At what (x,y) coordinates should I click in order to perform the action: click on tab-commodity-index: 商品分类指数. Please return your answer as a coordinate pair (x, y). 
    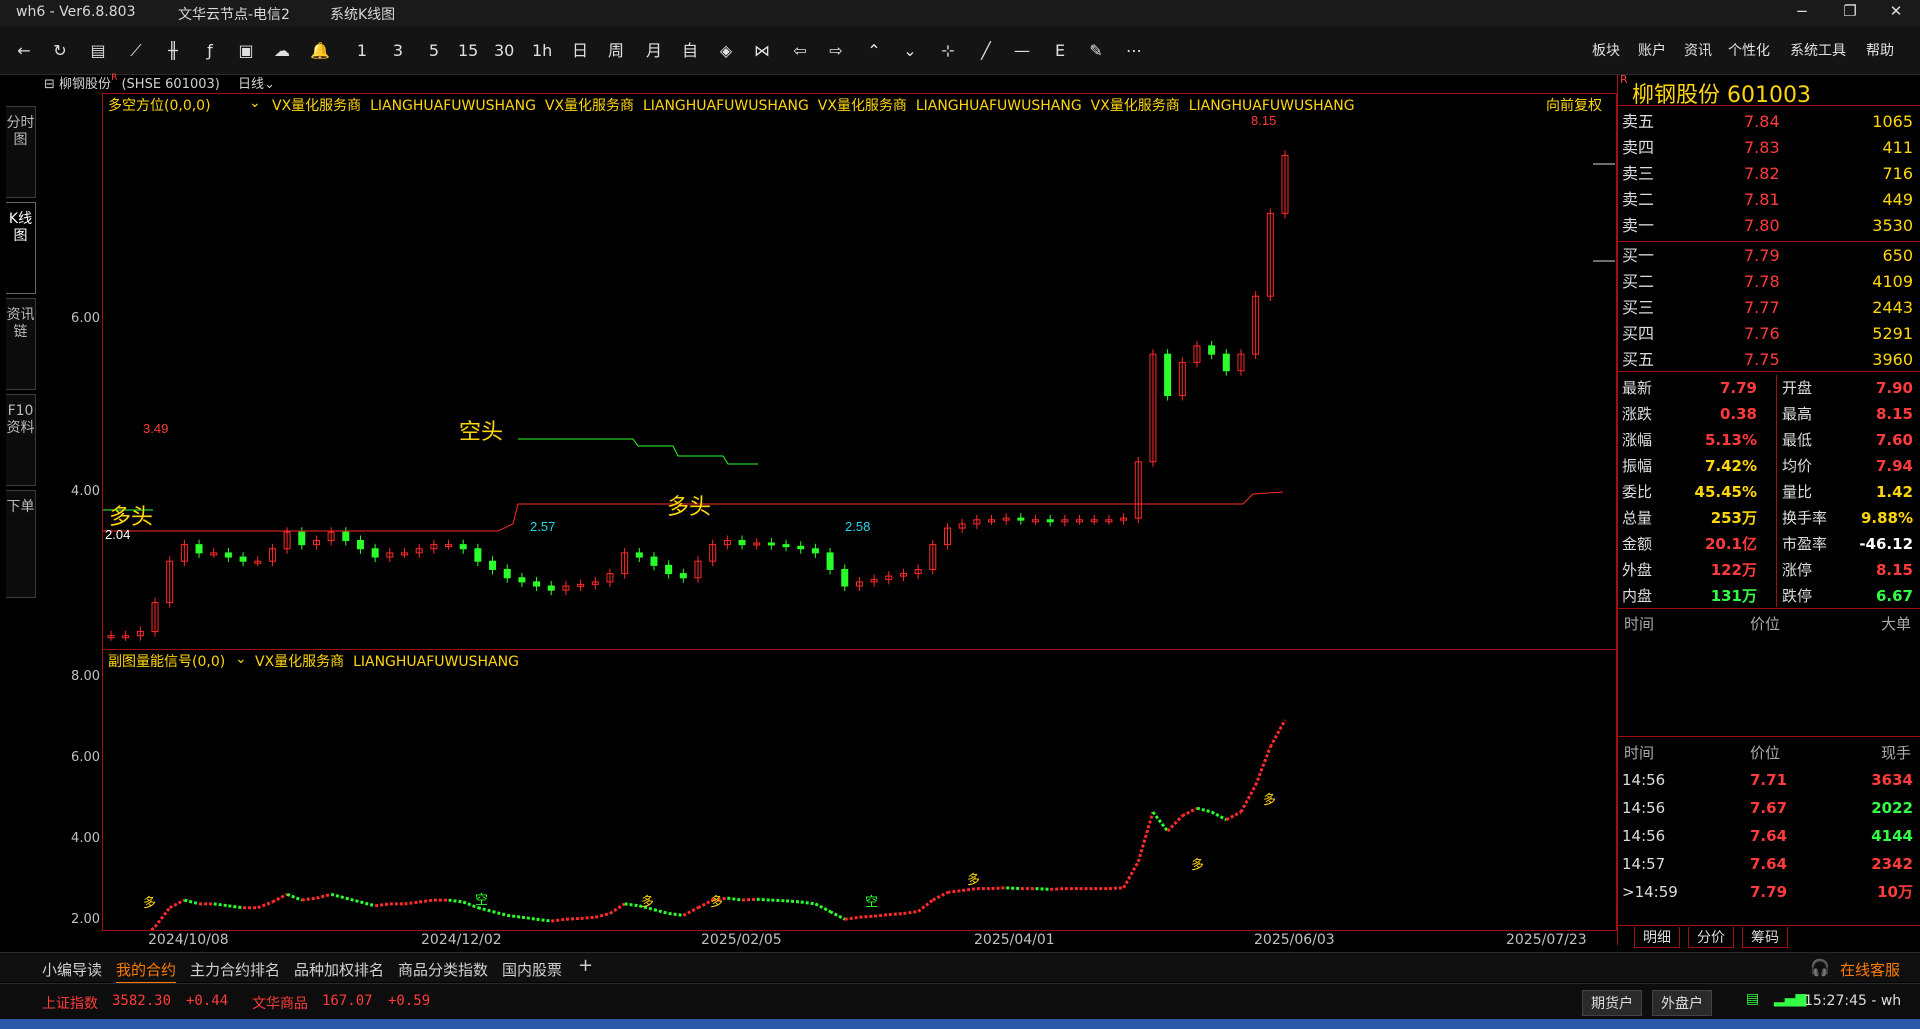
    Looking at the image, I should click on (443, 969).